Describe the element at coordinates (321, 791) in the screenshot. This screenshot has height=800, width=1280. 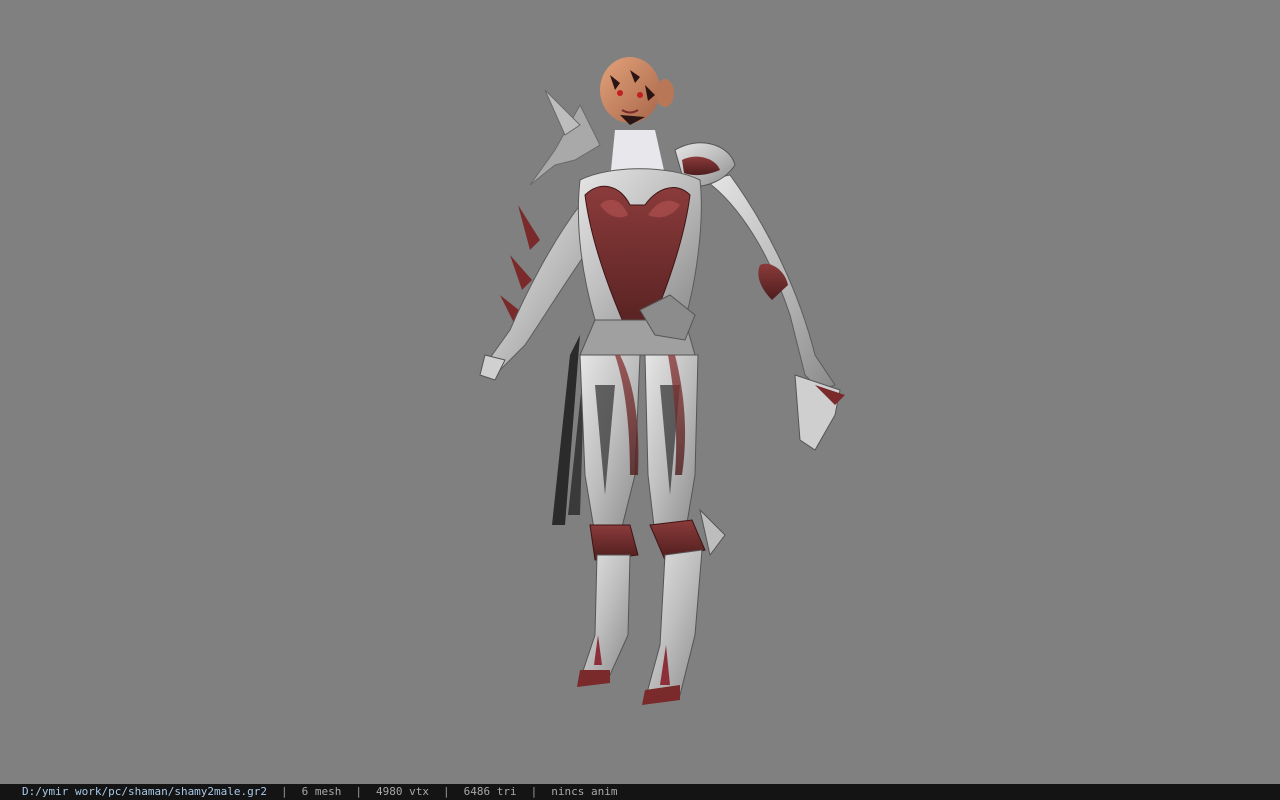
I see `mesh-count: 6 mesh` at that location.